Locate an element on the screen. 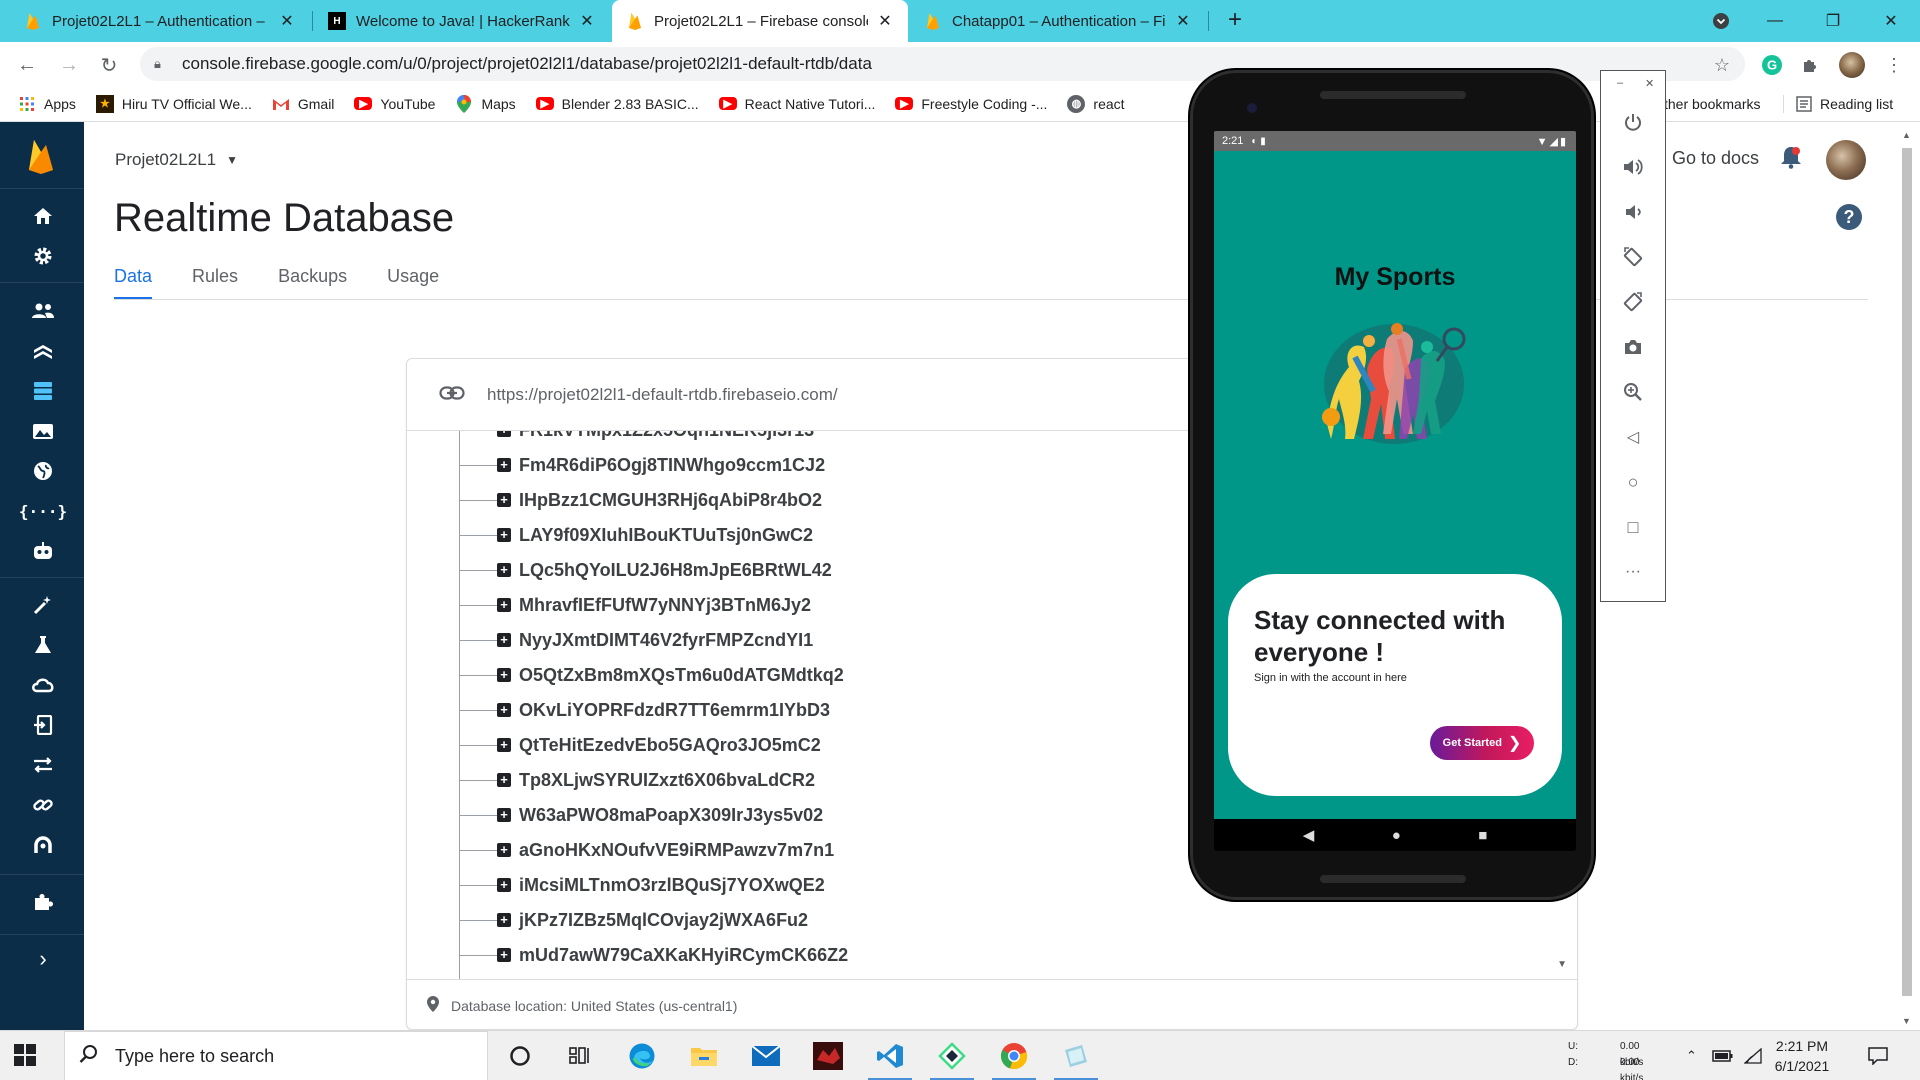 The width and height of the screenshot is (1920, 1080). bookmark-apps: Apps is located at coordinates (47, 104).